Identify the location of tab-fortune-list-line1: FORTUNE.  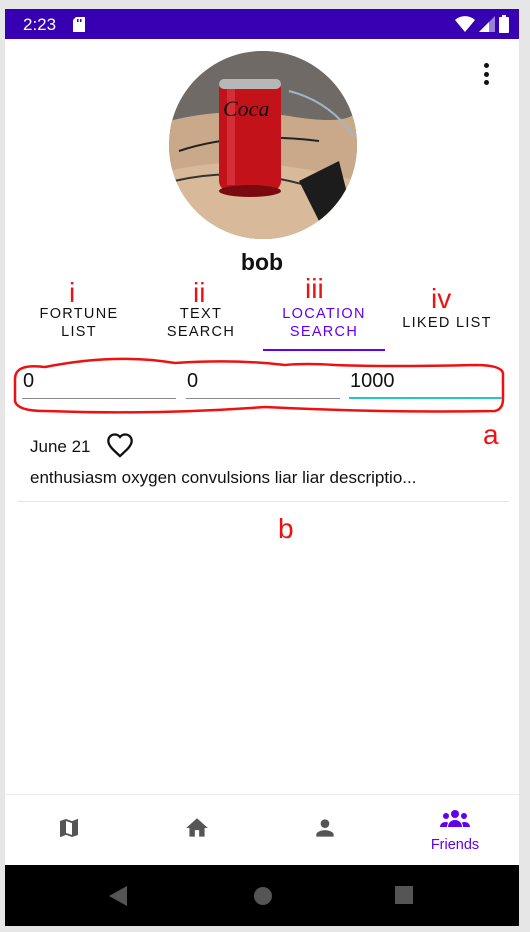
(79, 314).